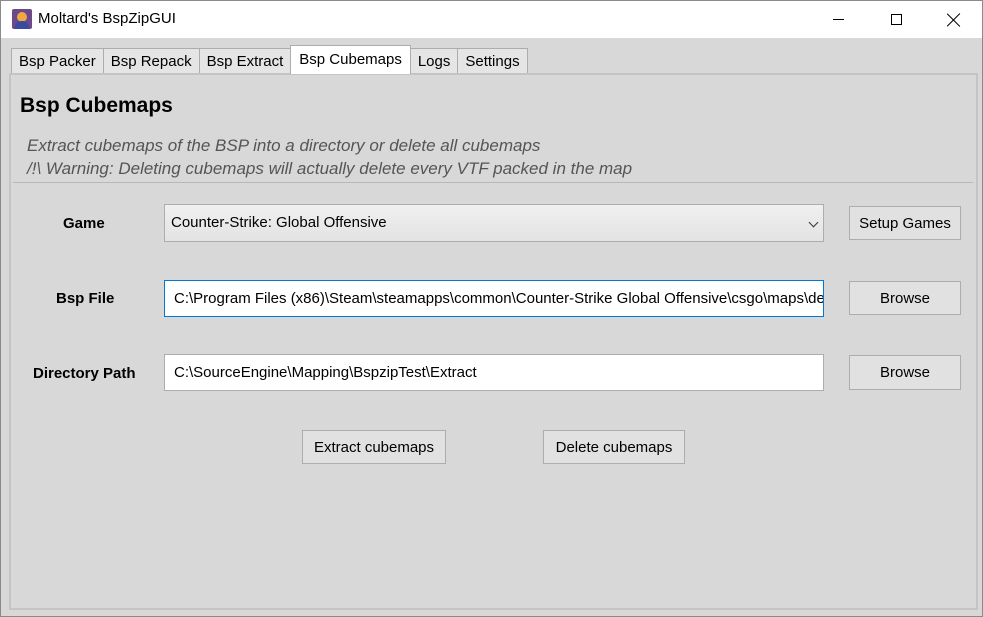 This screenshot has height=617, width=983. I want to click on maximize-icon, so click(896, 19).